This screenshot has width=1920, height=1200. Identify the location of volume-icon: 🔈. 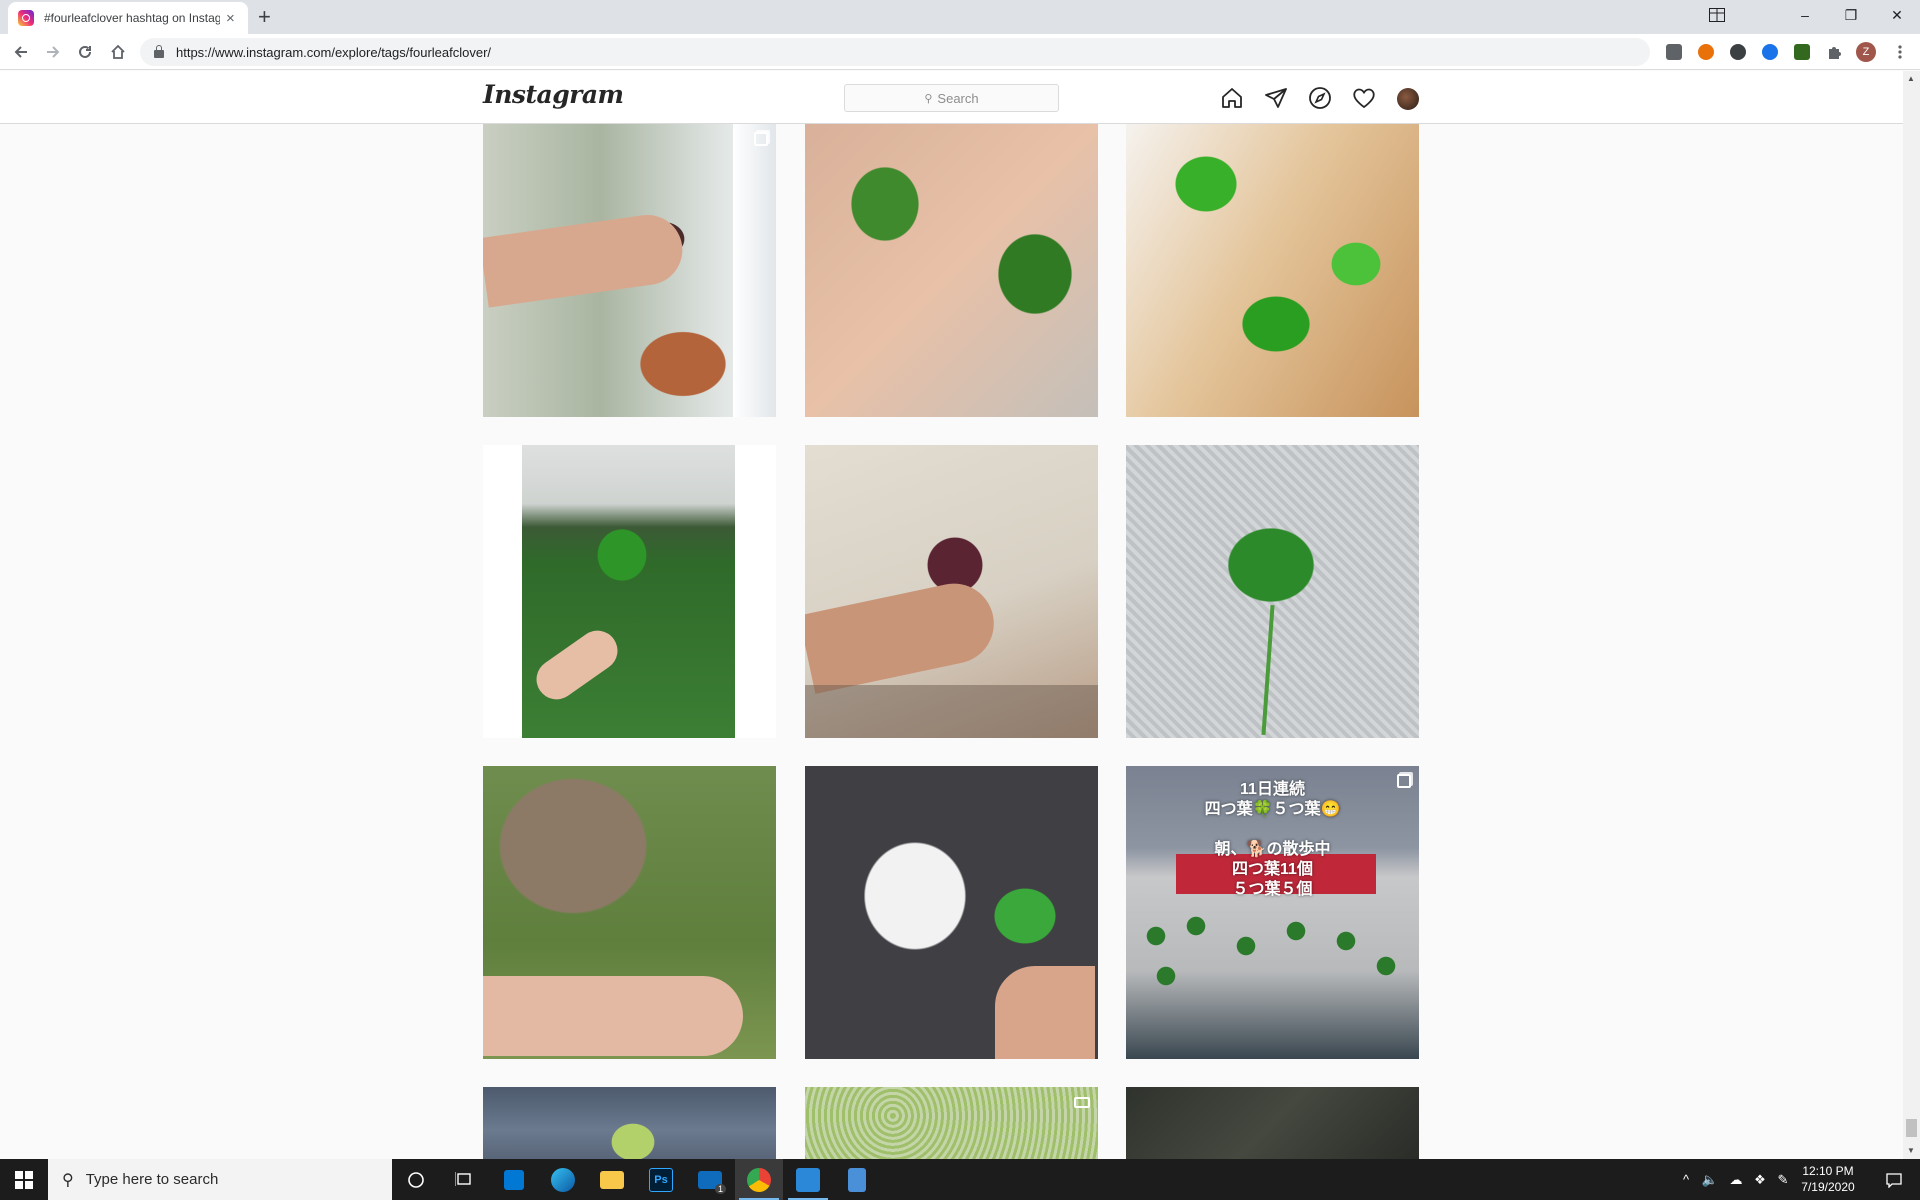
(1710, 1179).